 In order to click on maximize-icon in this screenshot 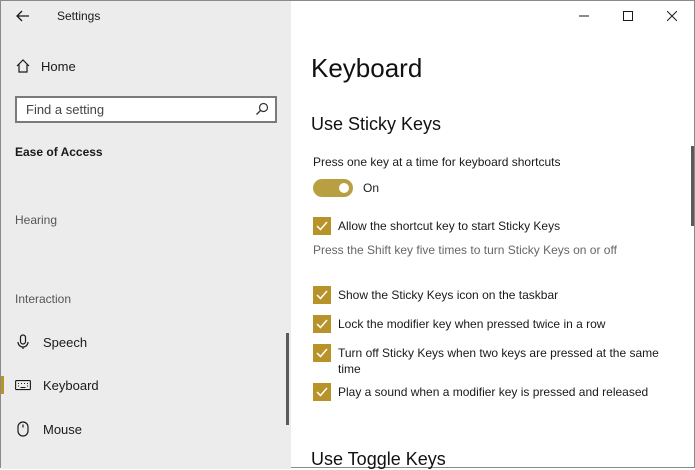, I will do `click(628, 16)`.